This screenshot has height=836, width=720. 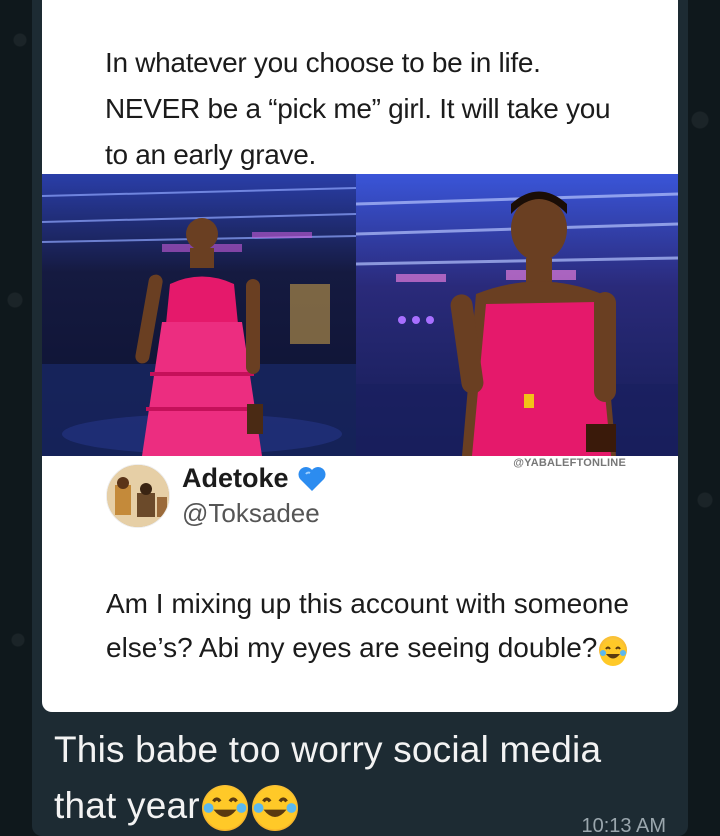 What do you see at coordinates (623, 825) in the screenshot?
I see `message-timestamp: 10:13 AM` at bounding box center [623, 825].